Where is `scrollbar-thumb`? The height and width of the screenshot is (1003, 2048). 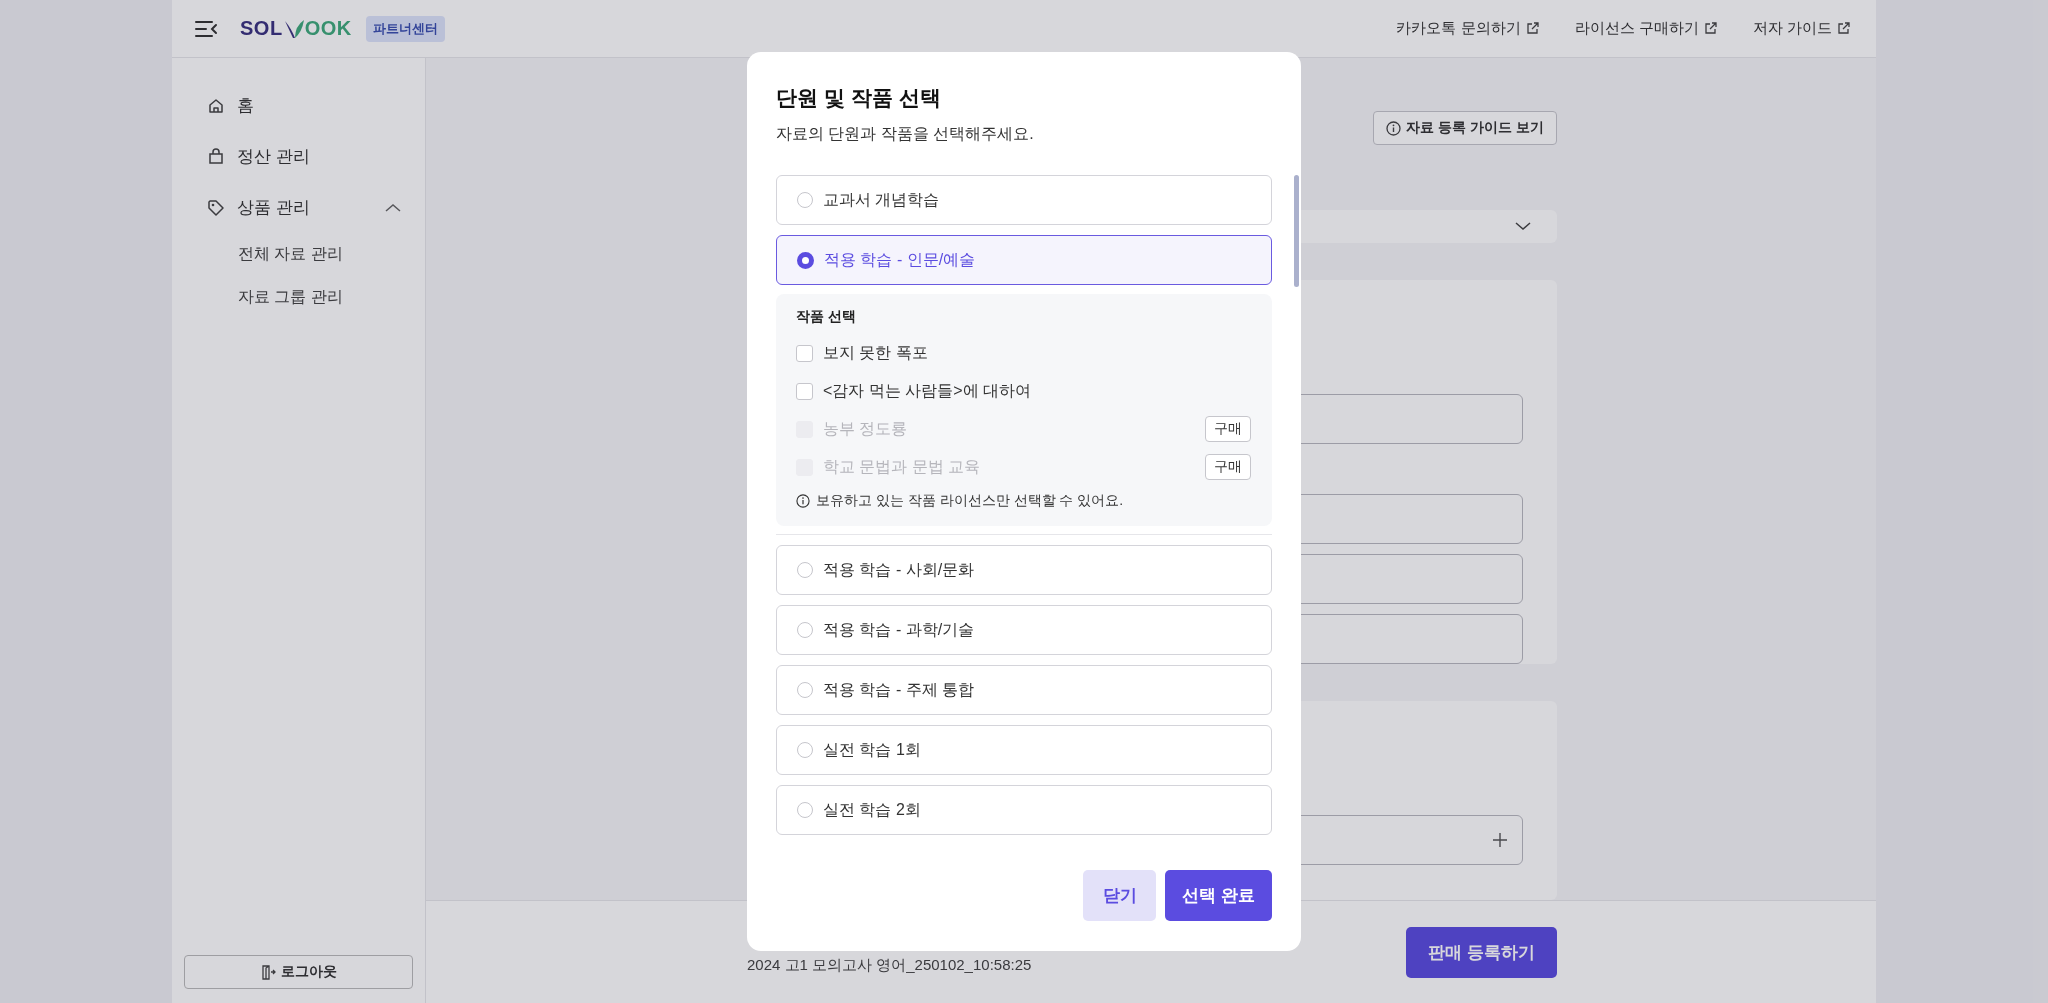
scrollbar-thumb is located at coordinates (1296, 231).